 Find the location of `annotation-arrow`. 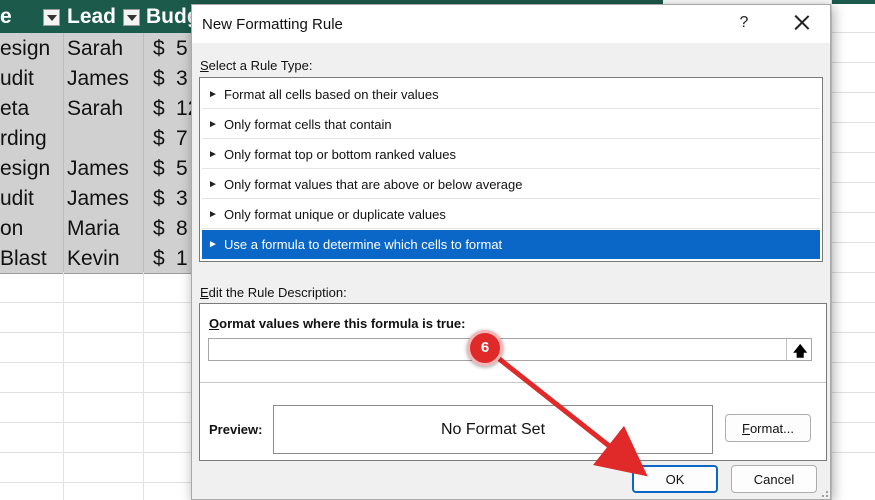

annotation-arrow is located at coordinates (572, 416).